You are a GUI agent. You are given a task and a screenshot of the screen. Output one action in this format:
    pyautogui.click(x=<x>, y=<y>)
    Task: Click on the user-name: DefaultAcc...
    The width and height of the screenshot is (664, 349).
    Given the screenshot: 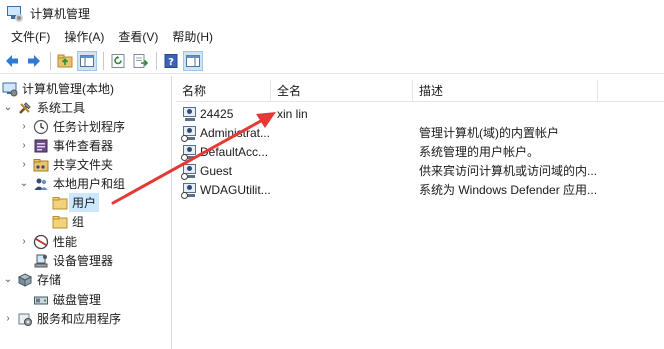 What is the action you would take?
    pyautogui.click(x=234, y=152)
    